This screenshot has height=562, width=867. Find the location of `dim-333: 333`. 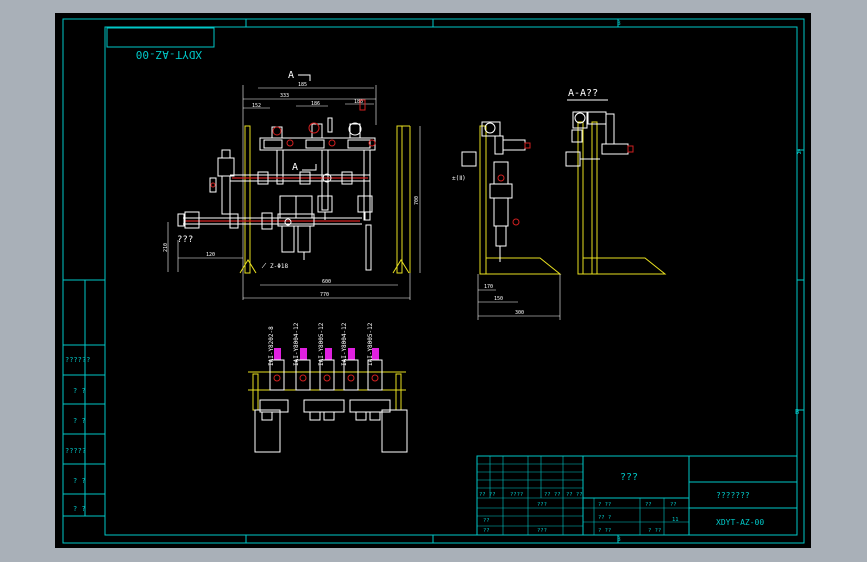

dim-333: 333 is located at coordinates (284, 96).